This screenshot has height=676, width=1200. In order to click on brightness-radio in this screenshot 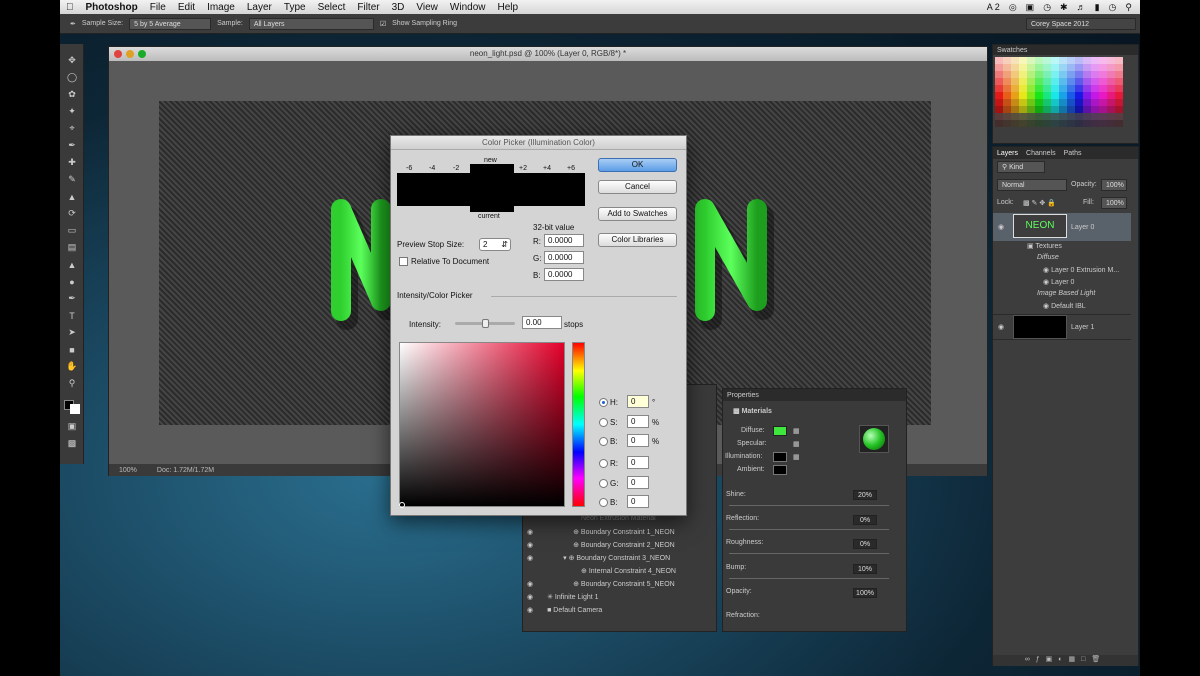, I will do `click(603, 441)`.